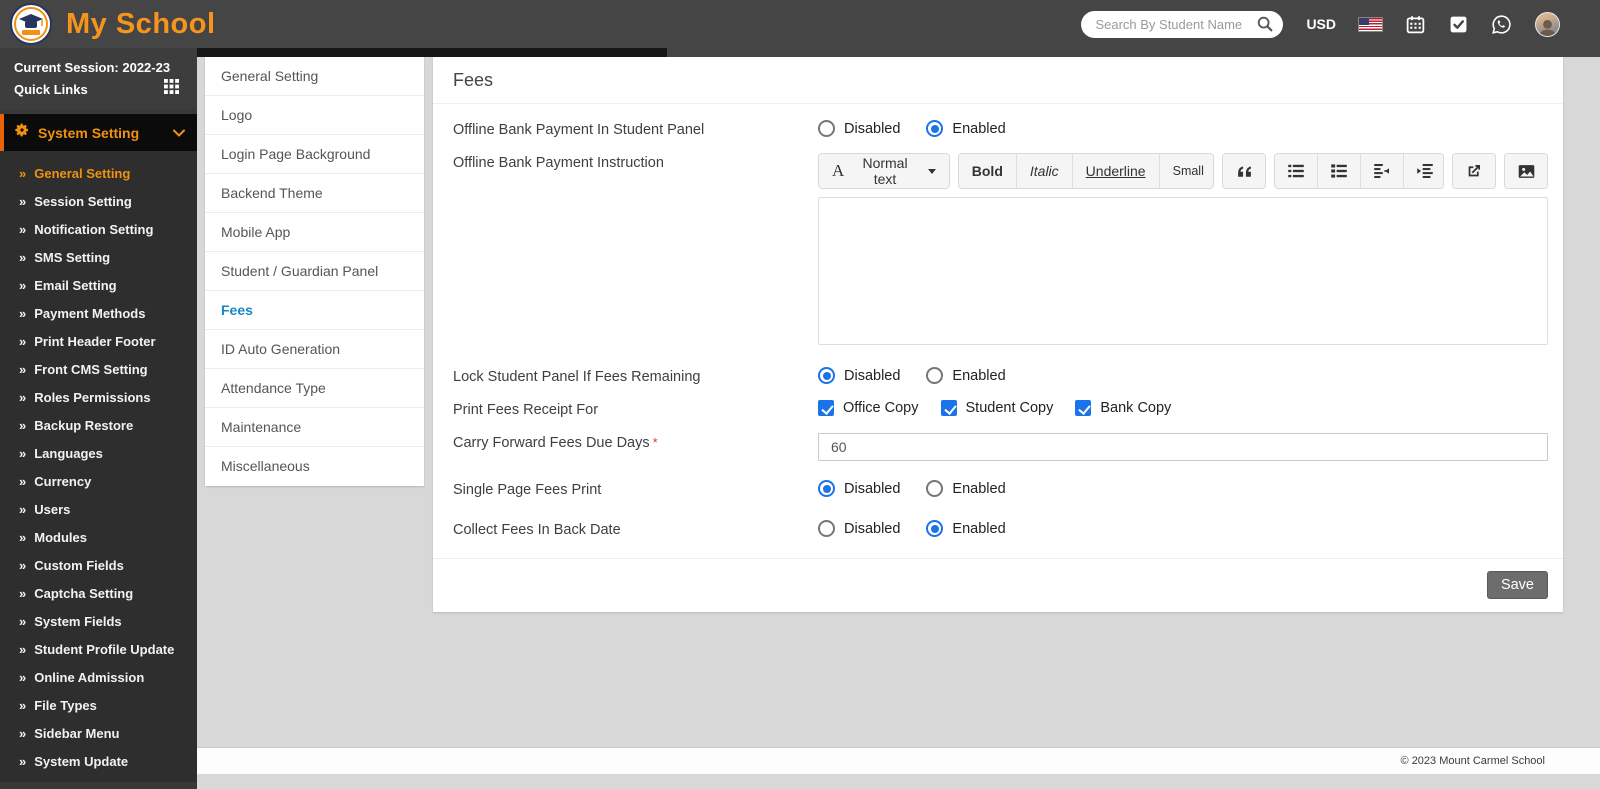 The image size is (1600, 789). Describe the element at coordinates (526, 410) in the screenshot. I see `field-label: Print Fees Receipt For` at that location.